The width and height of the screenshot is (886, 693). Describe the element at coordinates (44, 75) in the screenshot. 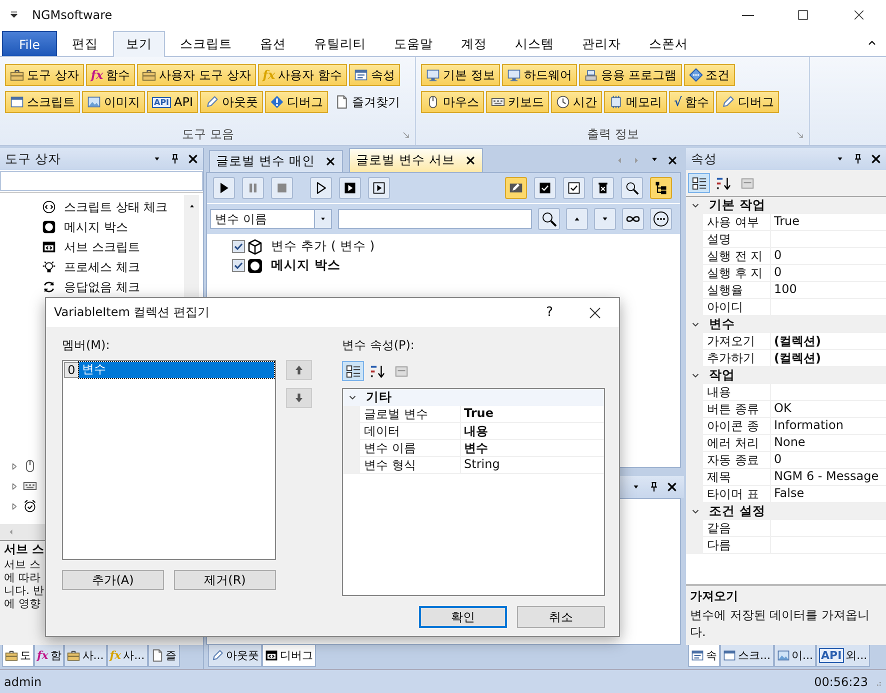

I see `ribbon-button: 도구 상자` at that location.